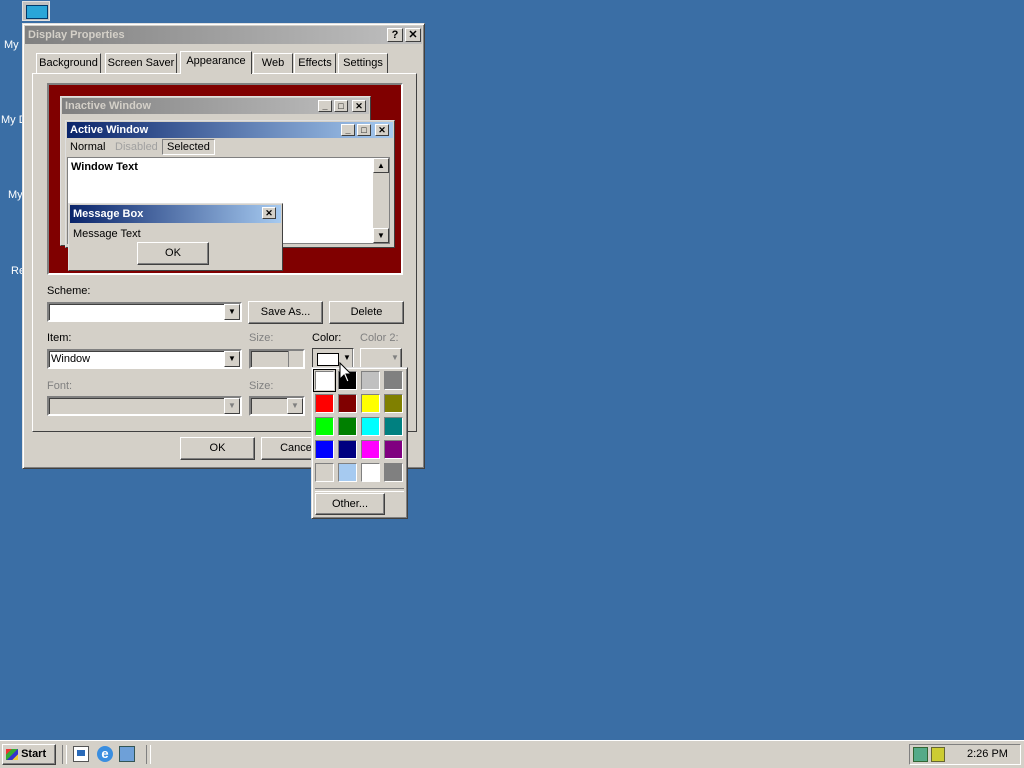 This screenshot has width=1024, height=768. What do you see at coordinates (348, 130) in the screenshot?
I see `preview-active-minimize-icon: _` at bounding box center [348, 130].